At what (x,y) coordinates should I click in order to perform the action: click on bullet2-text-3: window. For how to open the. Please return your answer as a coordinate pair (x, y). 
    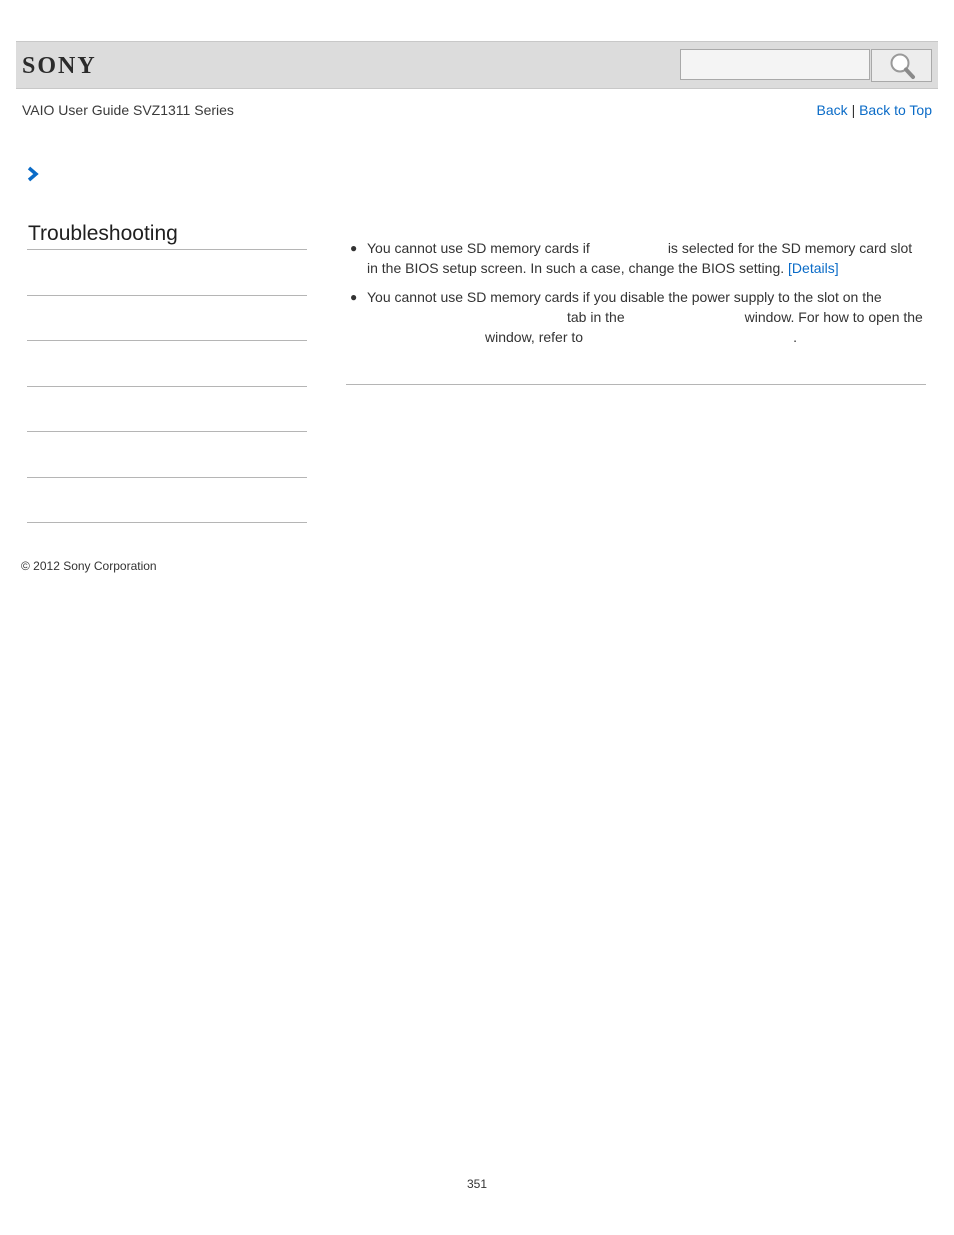
    Looking at the image, I should click on (833, 317).